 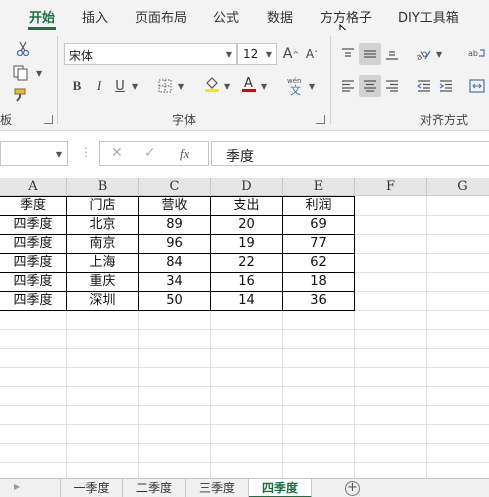 What do you see at coordinates (103, 187) in the screenshot?
I see `column-header-b: B` at bounding box center [103, 187].